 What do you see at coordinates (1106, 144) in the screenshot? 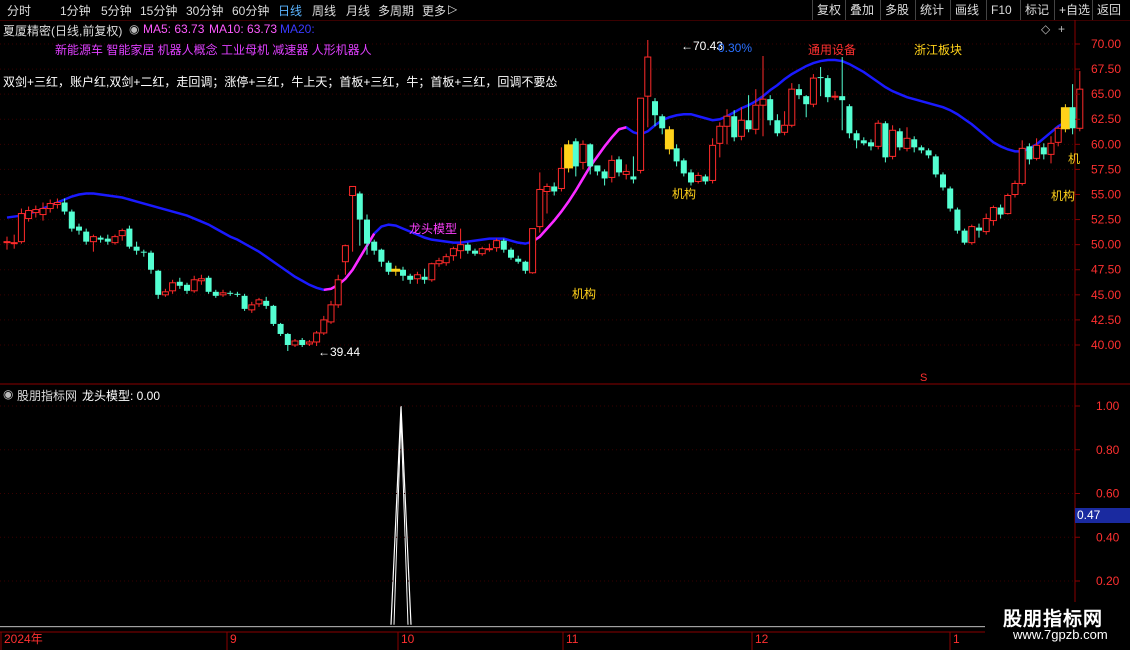
I see `price-tick-label: 60.00` at bounding box center [1106, 144].